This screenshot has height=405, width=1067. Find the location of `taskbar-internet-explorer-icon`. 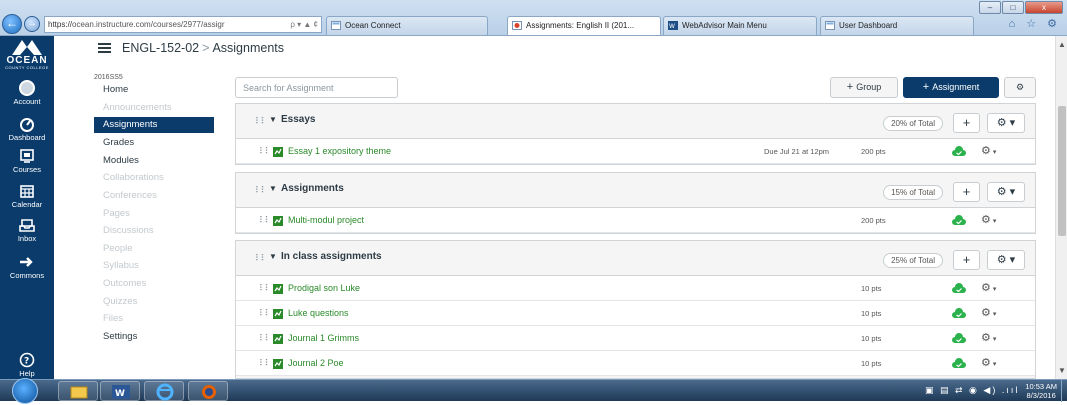

taskbar-internet-explorer-icon is located at coordinates (164, 391).